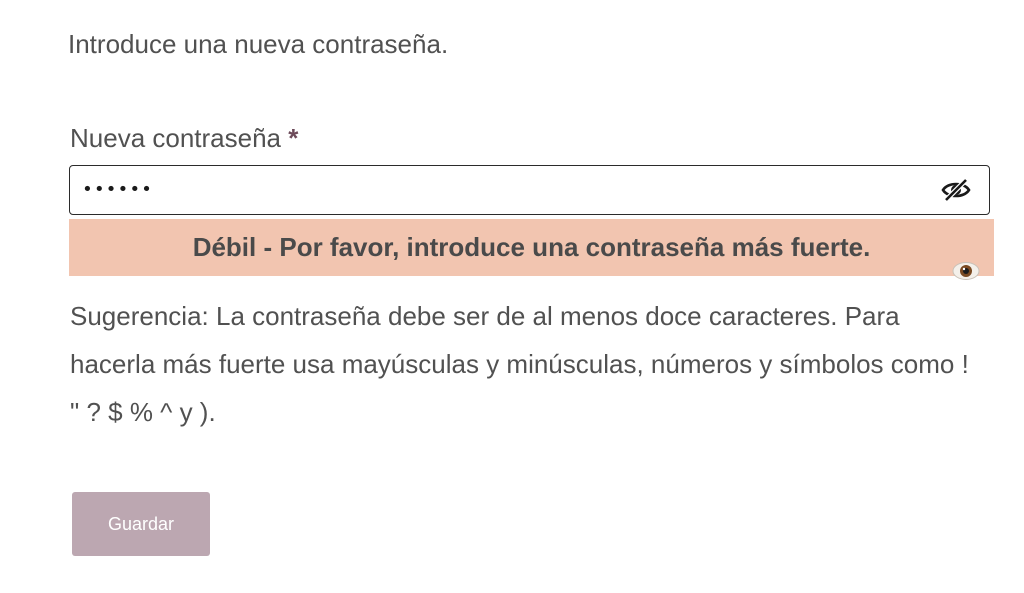 The image size is (1024, 593). Describe the element at coordinates (258, 44) in the screenshot. I see `intro-text: Introduce una nueva contraseña.` at that location.